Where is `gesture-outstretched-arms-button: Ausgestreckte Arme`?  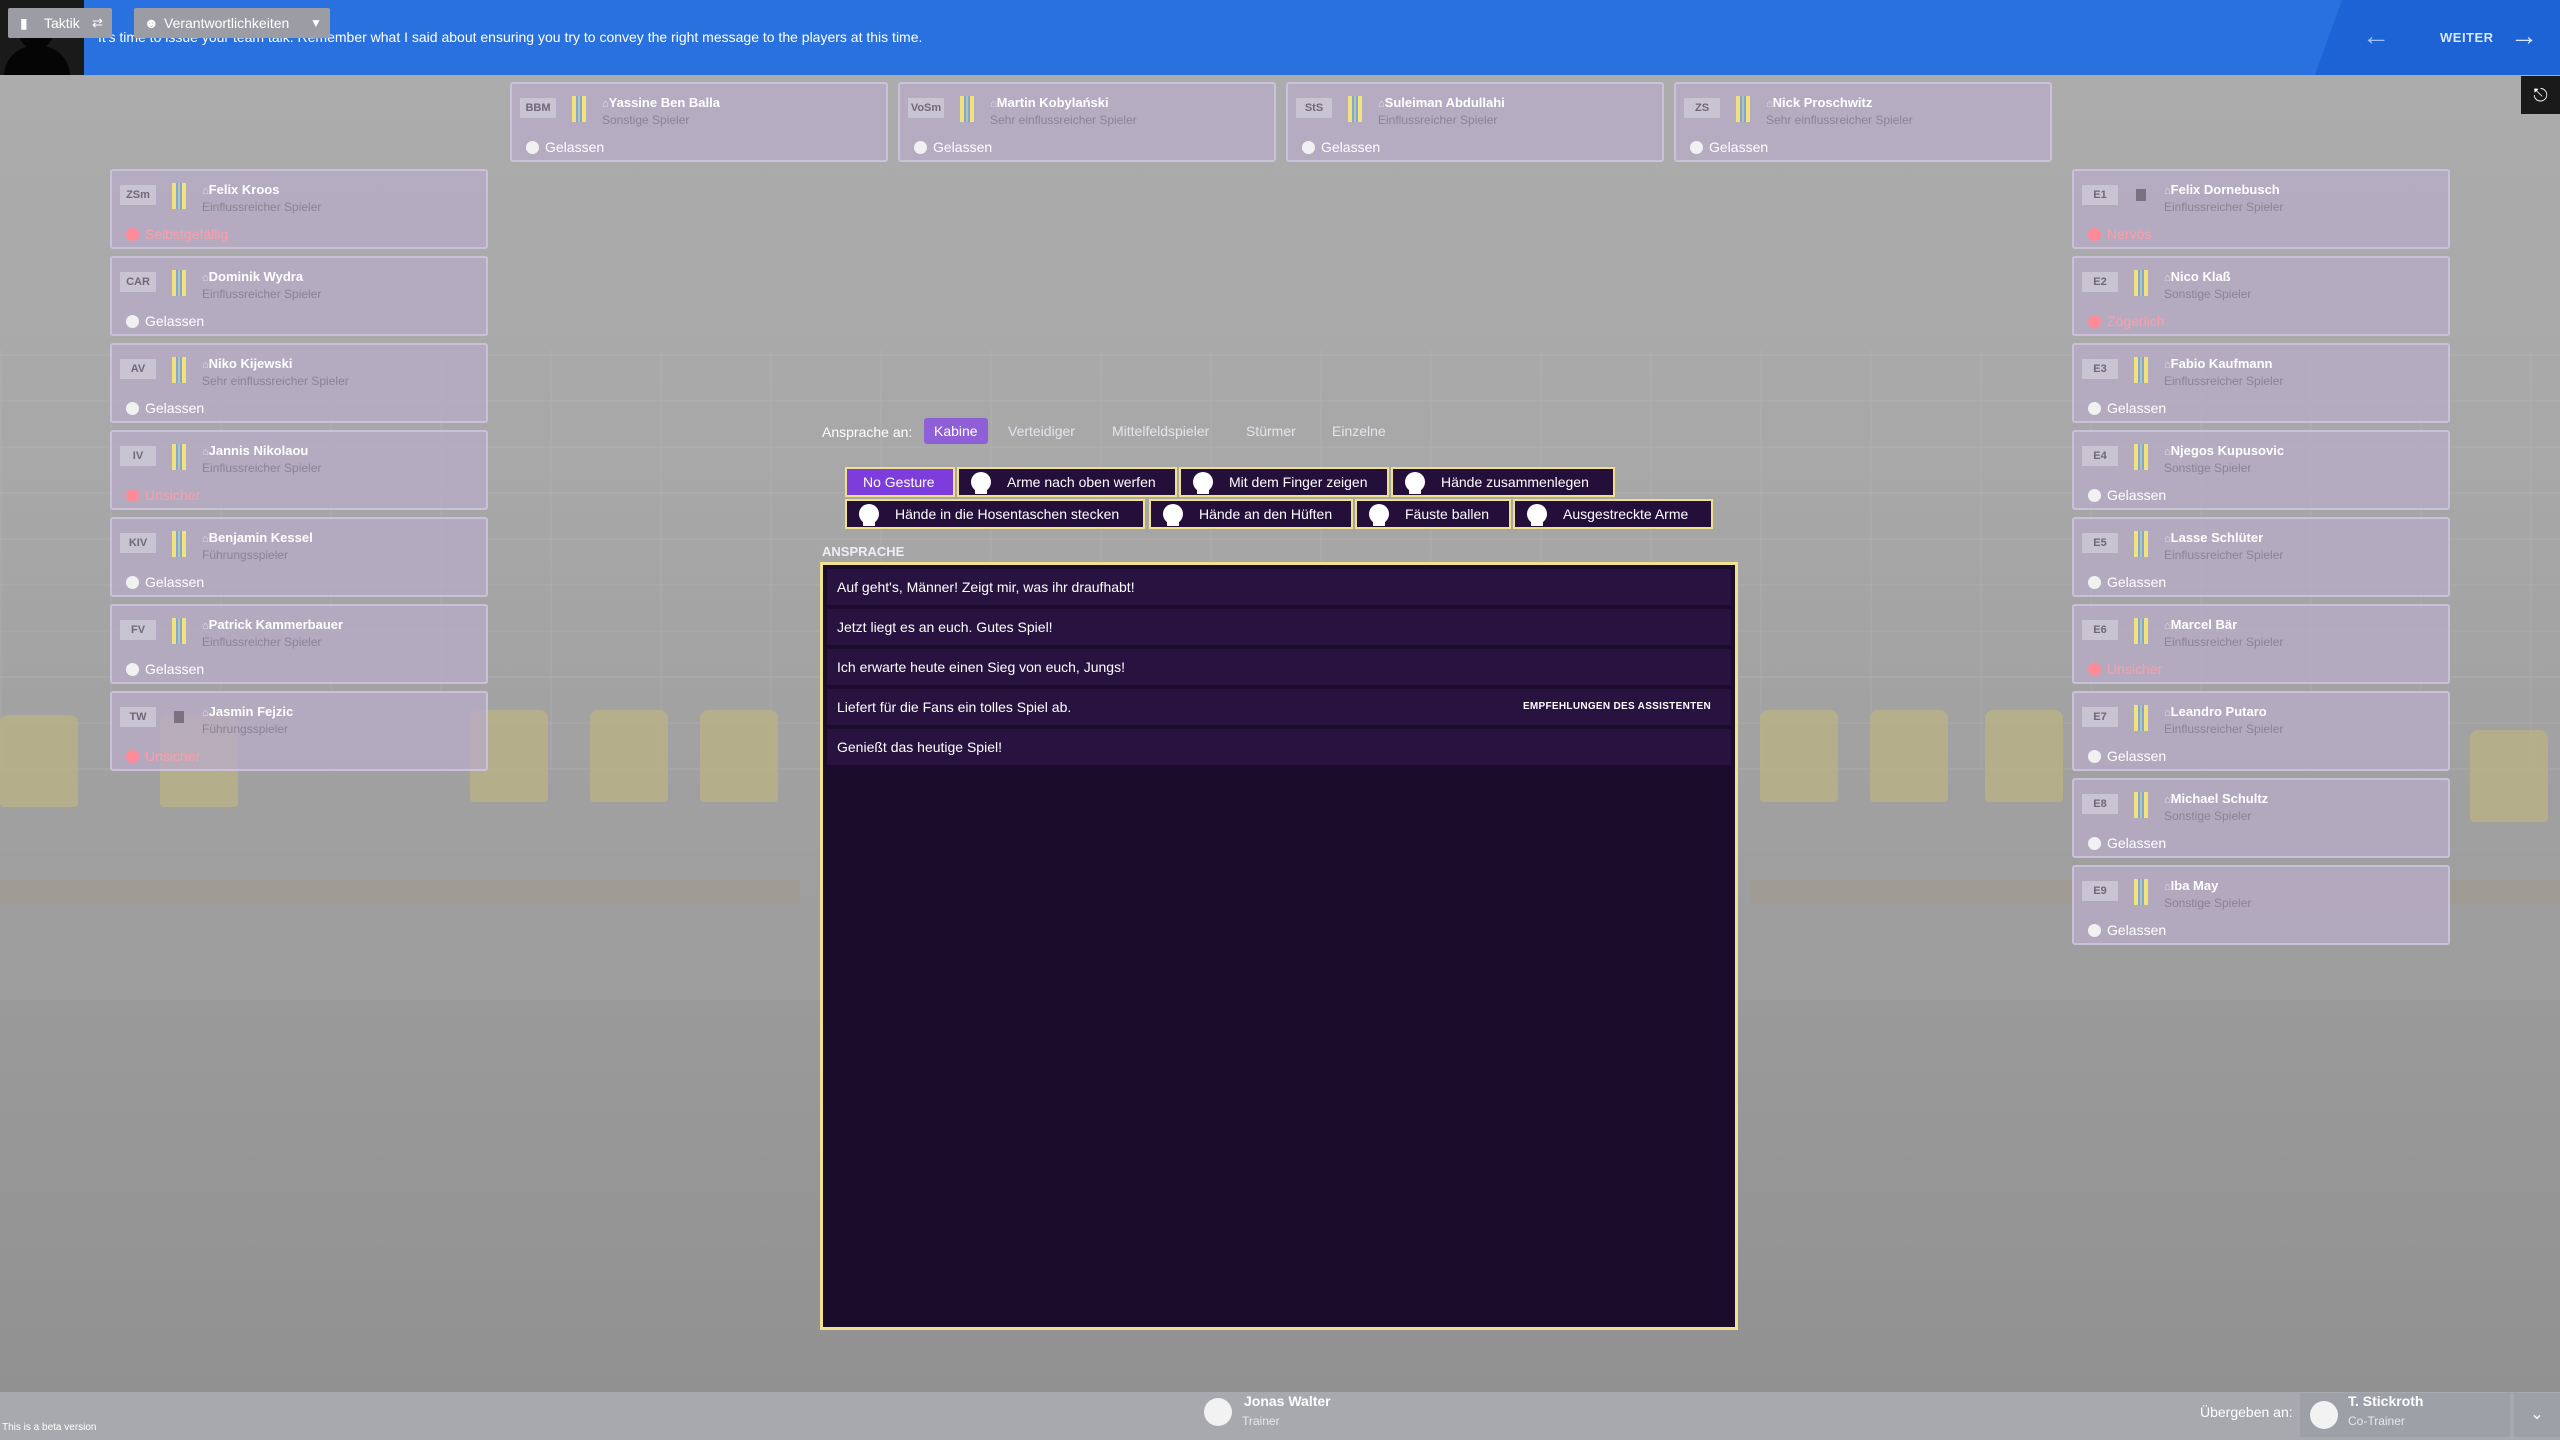
gesture-outstretched-arms-button: Ausgestreckte Arme is located at coordinates (1613, 514).